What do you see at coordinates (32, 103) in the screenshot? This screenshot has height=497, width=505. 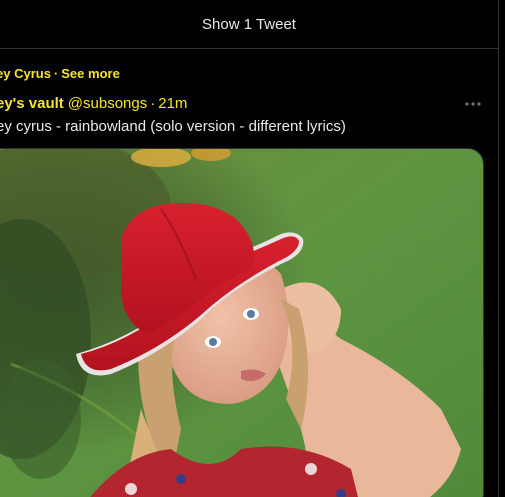 I see `author-name: ey's vault` at bounding box center [32, 103].